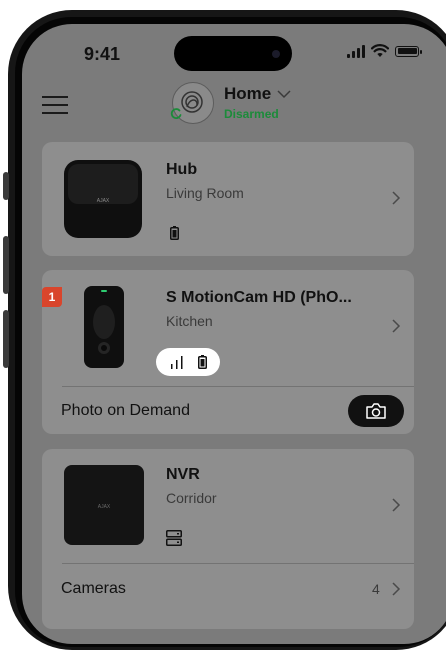  What do you see at coordinates (125, 410) in the screenshot?
I see `photo-on-demand-label: Photo on Demand` at bounding box center [125, 410].